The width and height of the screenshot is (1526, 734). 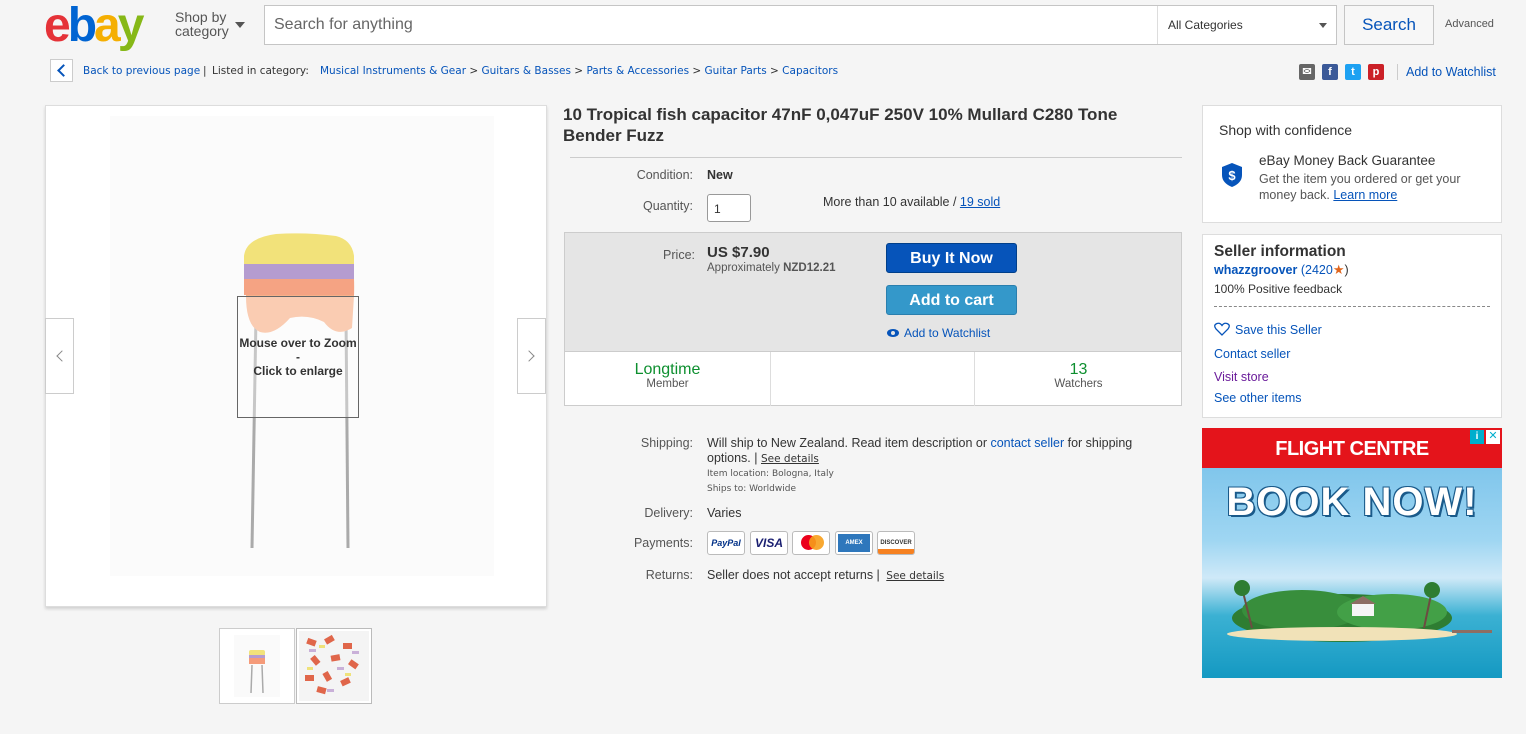 What do you see at coordinates (1286, 130) in the screenshot?
I see `confidence-title: Shop with confidence` at bounding box center [1286, 130].